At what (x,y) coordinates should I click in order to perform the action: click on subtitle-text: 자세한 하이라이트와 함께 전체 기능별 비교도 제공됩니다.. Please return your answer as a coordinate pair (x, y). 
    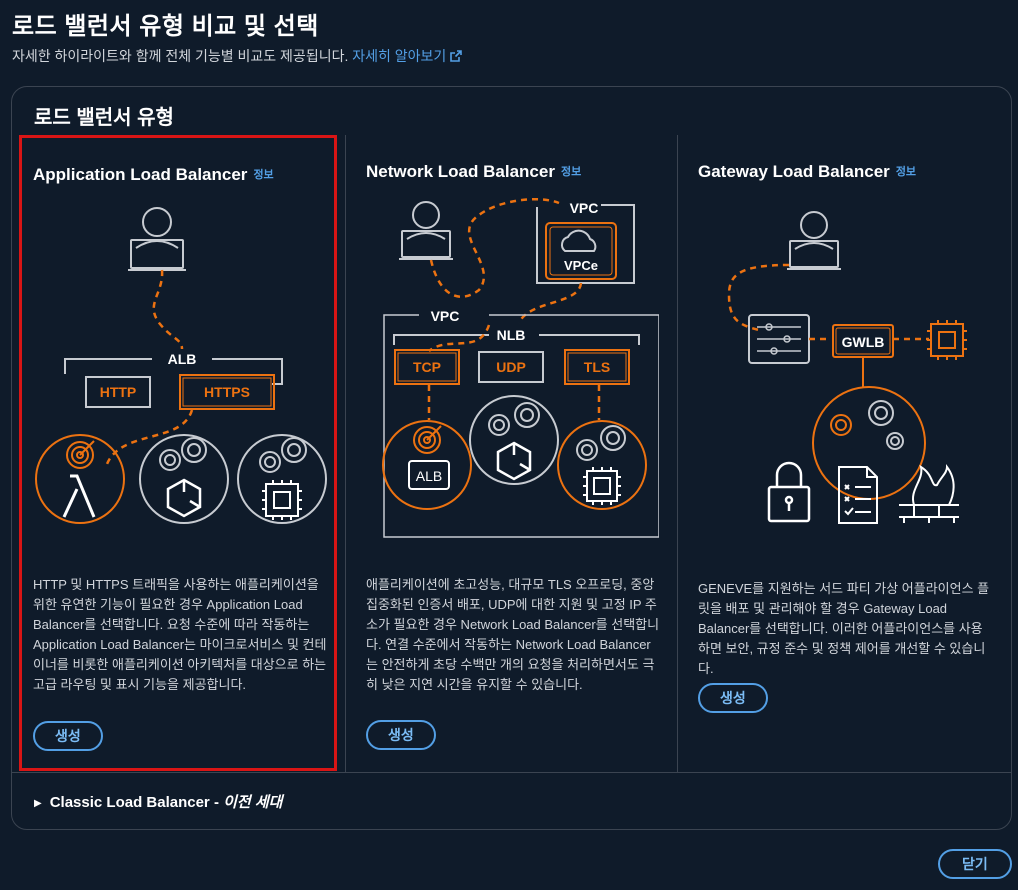
    Looking at the image, I should click on (180, 56).